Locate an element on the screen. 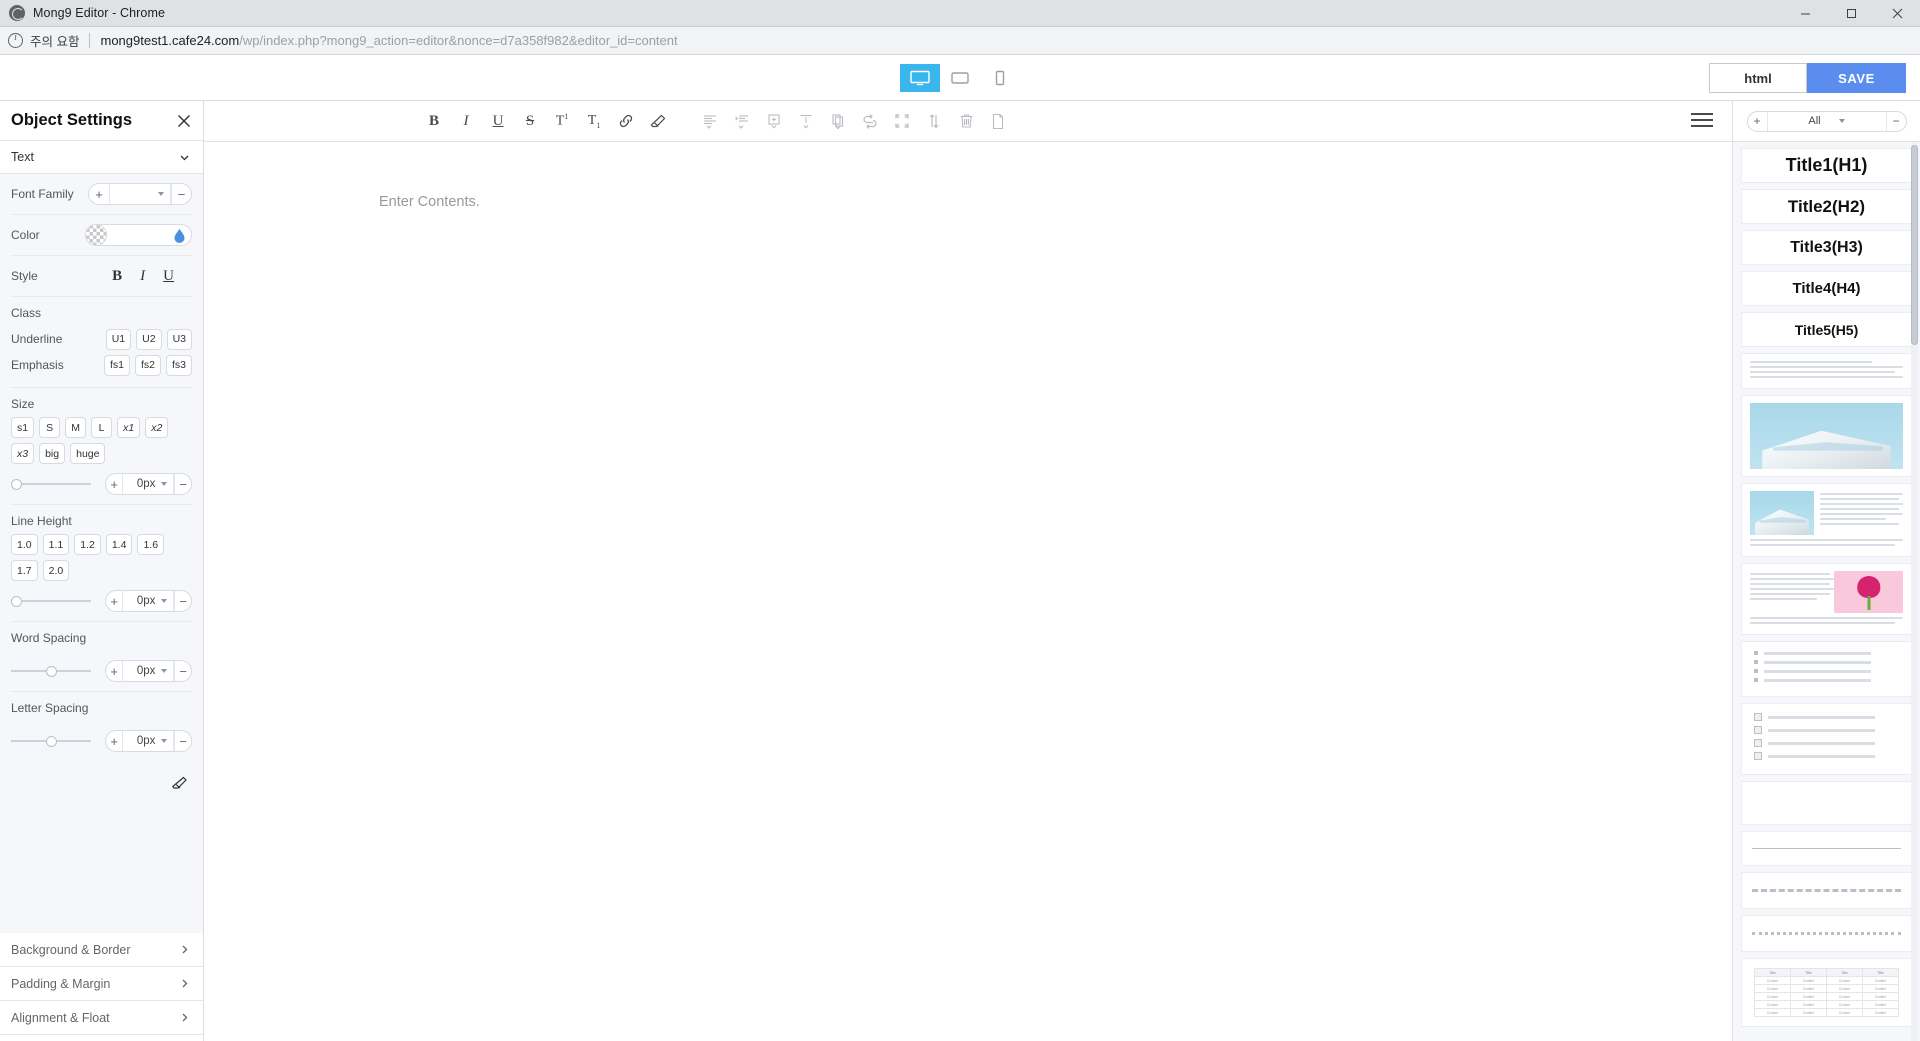  size-chip-l: L is located at coordinates (102, 427).